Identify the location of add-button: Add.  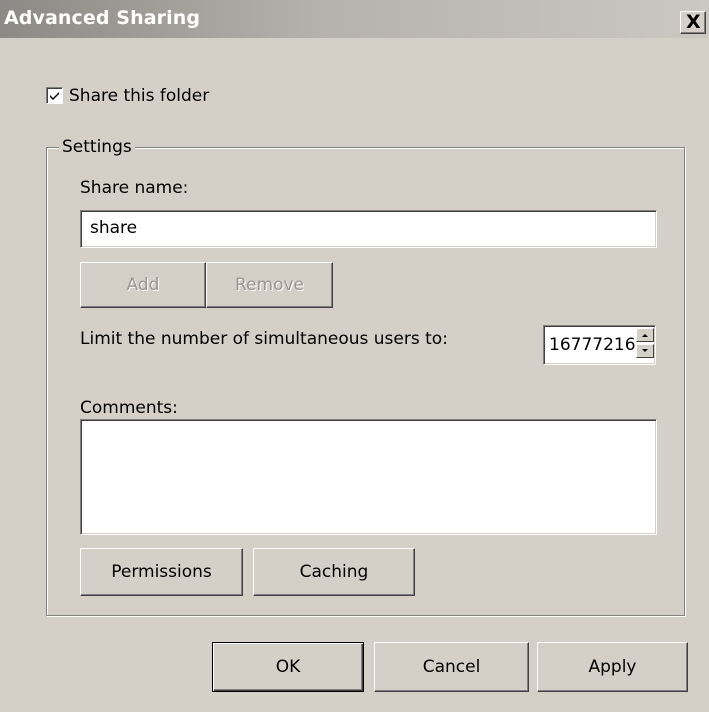
(143, 285).